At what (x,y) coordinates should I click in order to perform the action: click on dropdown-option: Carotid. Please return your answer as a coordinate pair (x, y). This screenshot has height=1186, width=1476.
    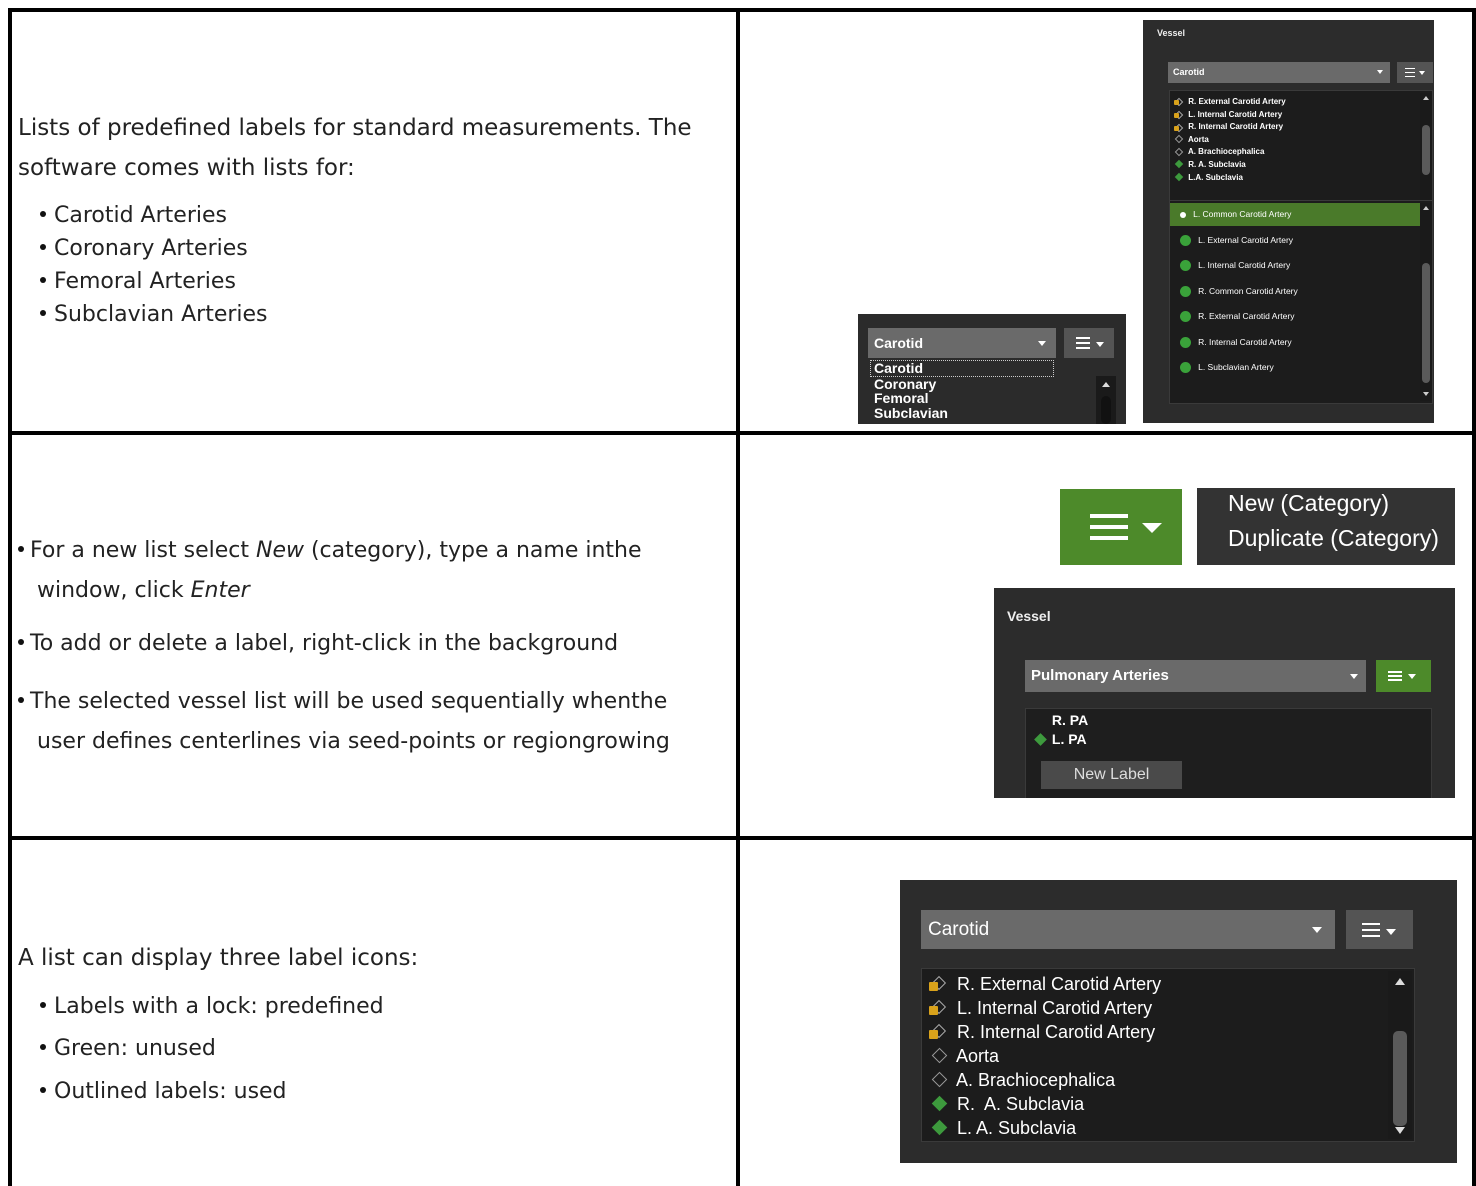
    Looking at the image, I should click on (962, 368).